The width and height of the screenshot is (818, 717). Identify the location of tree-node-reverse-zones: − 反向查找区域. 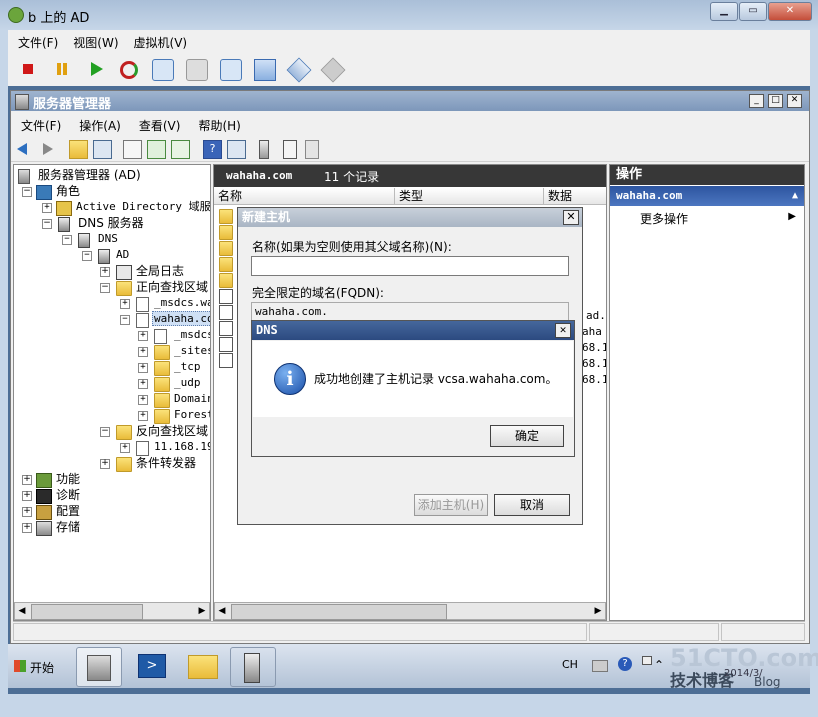
(112, 431).